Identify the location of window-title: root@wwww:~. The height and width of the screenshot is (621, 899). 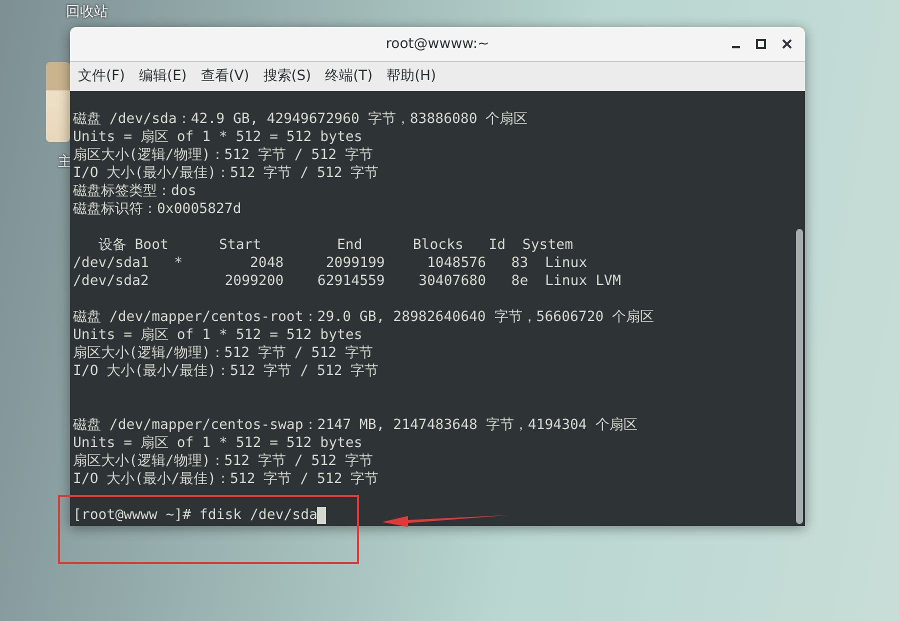
(438, 44).